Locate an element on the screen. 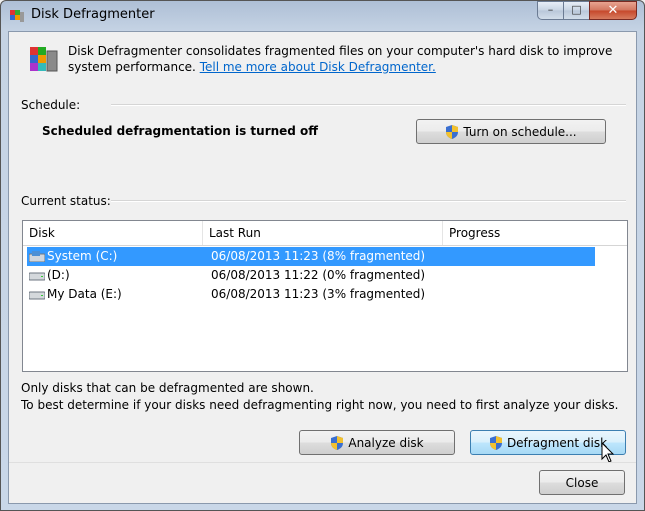  window-title: Disk Defragmenter is located at coordinates (93, 14).